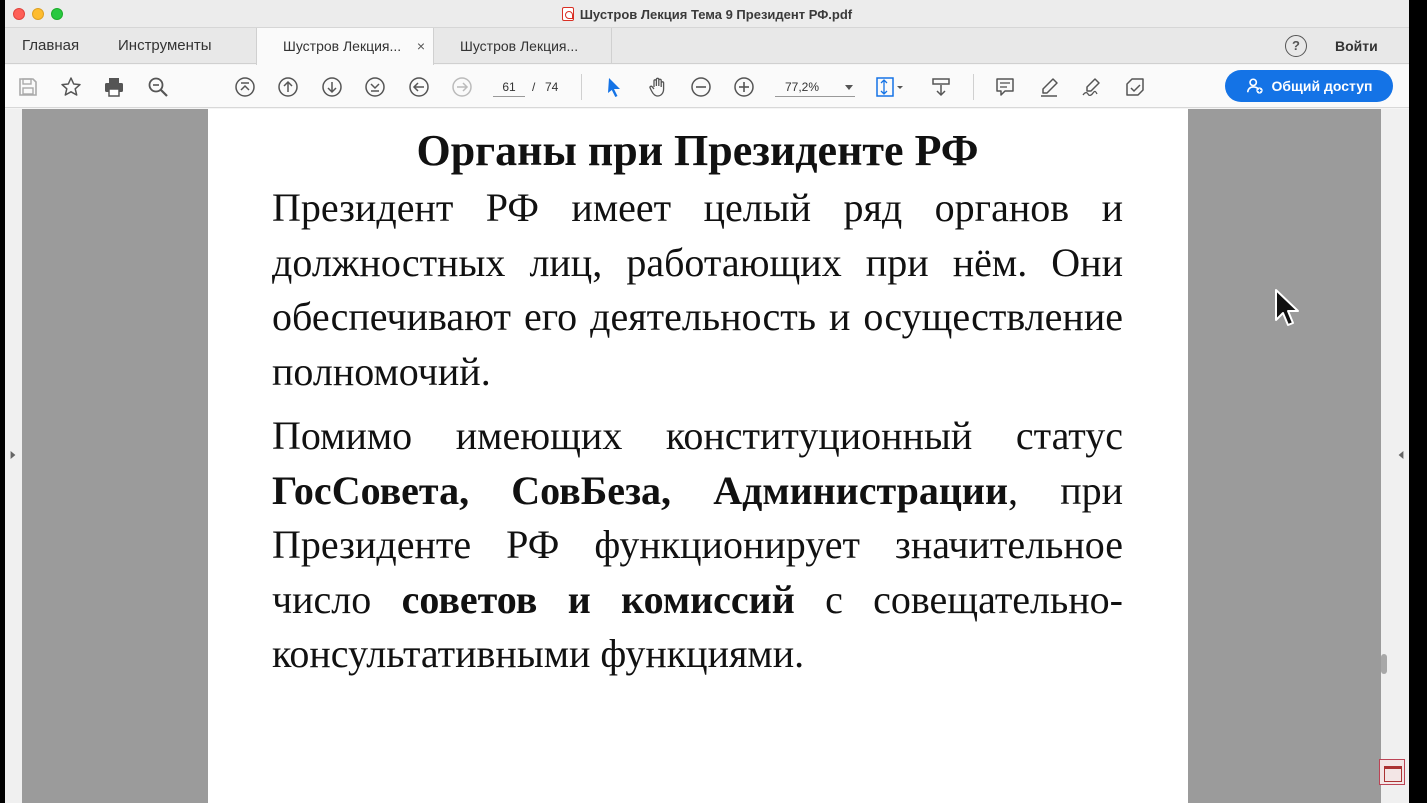 Image resolution: width=1427 pixels, height=803 pixels. I want to click on zoom-value: 77,2%, so click(802, 87).